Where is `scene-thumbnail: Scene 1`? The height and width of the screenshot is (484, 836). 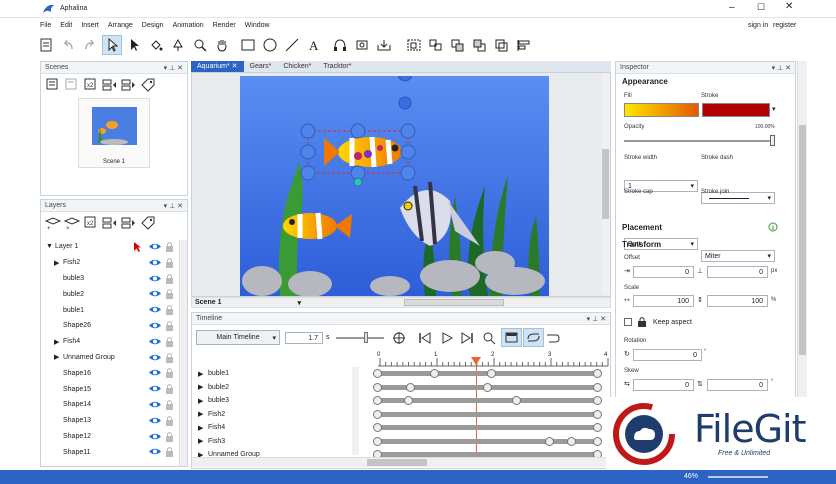
scene-thumbnail: Scene 1 is located at coordinates (114, 133).